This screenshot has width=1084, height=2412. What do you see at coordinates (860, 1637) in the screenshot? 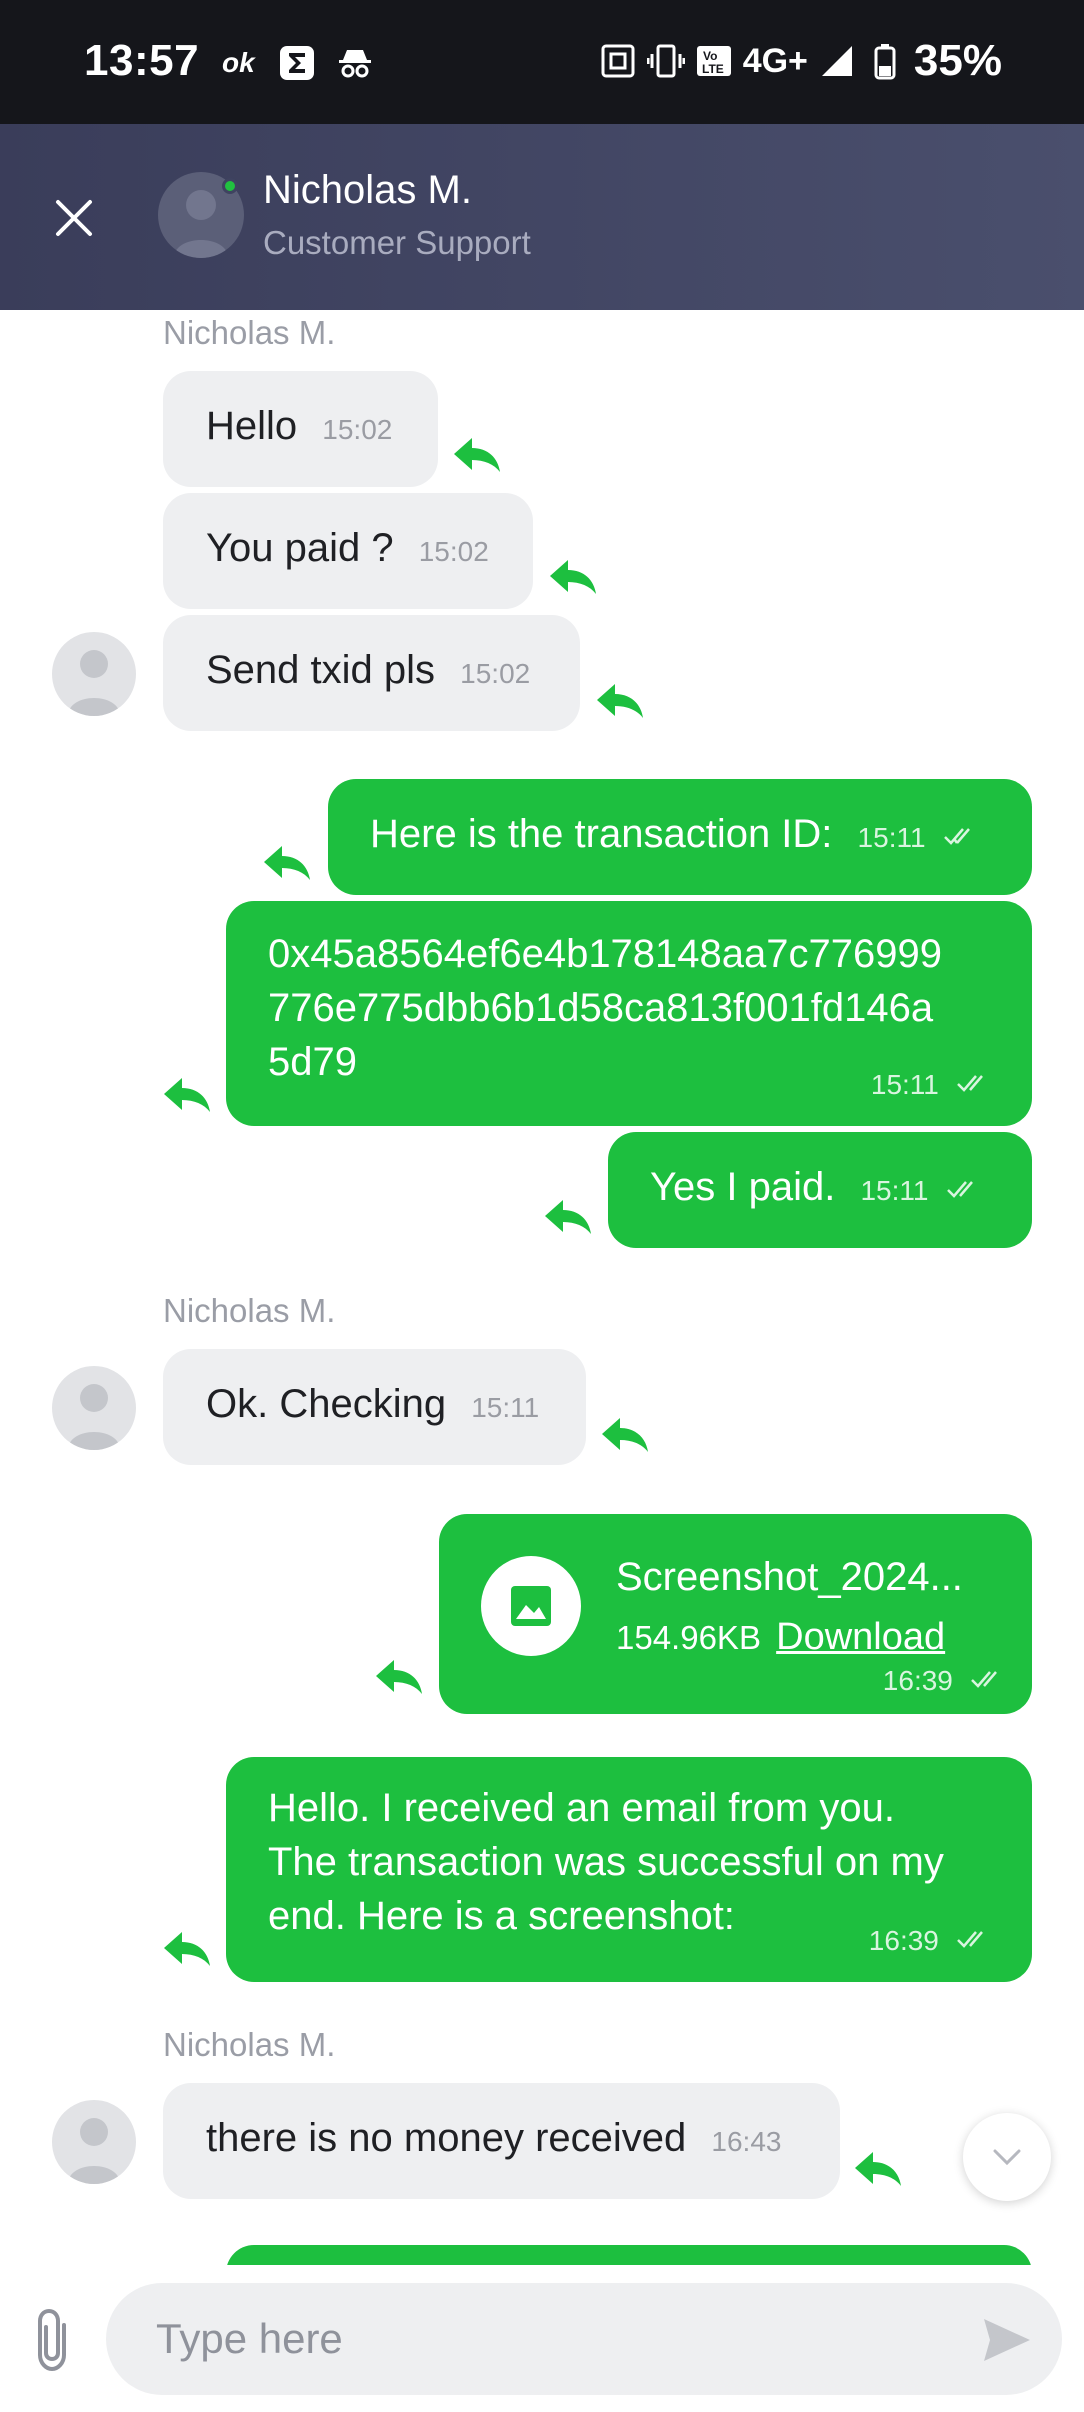
I see `download-link: Download` at bounding box center [860, 1637].